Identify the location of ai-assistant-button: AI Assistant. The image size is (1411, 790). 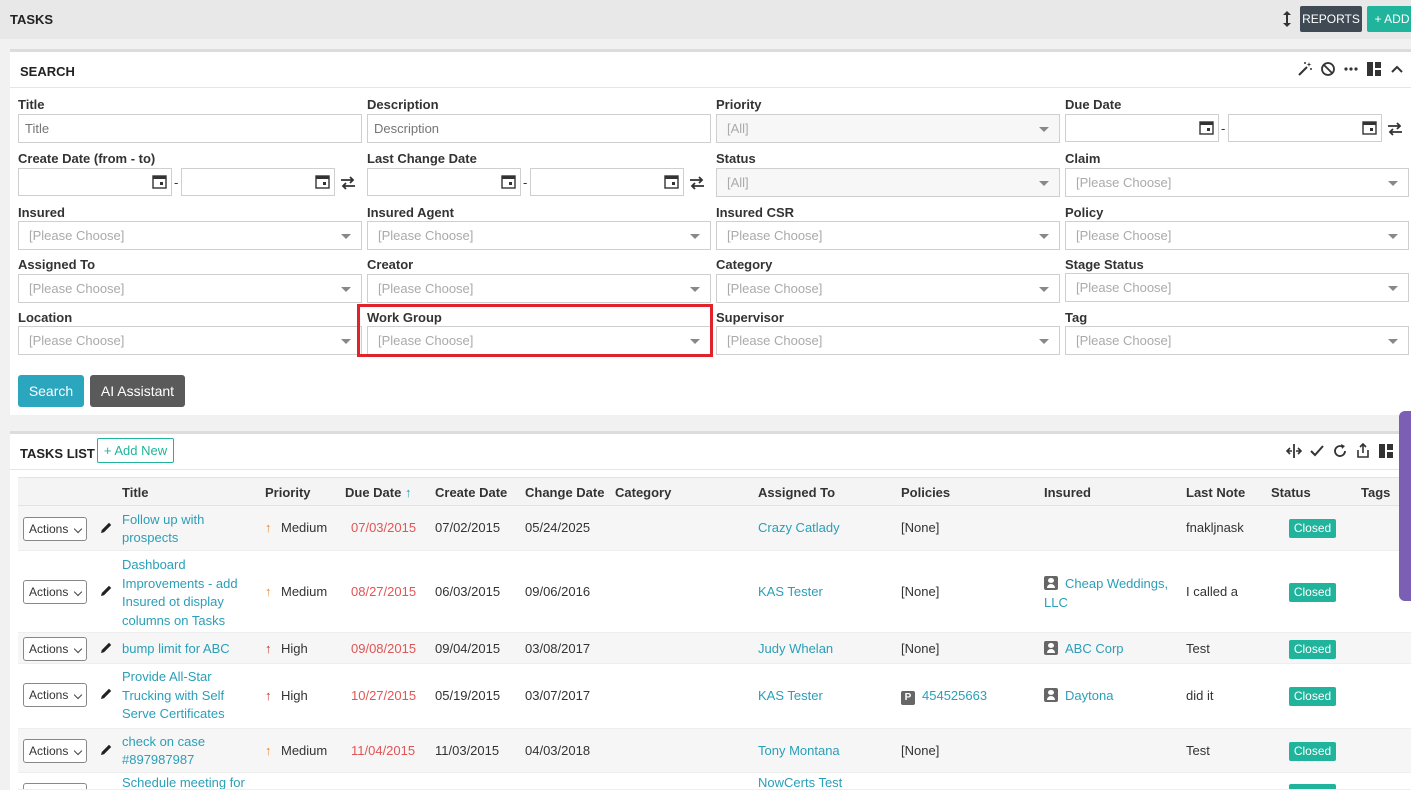
(137, 391).